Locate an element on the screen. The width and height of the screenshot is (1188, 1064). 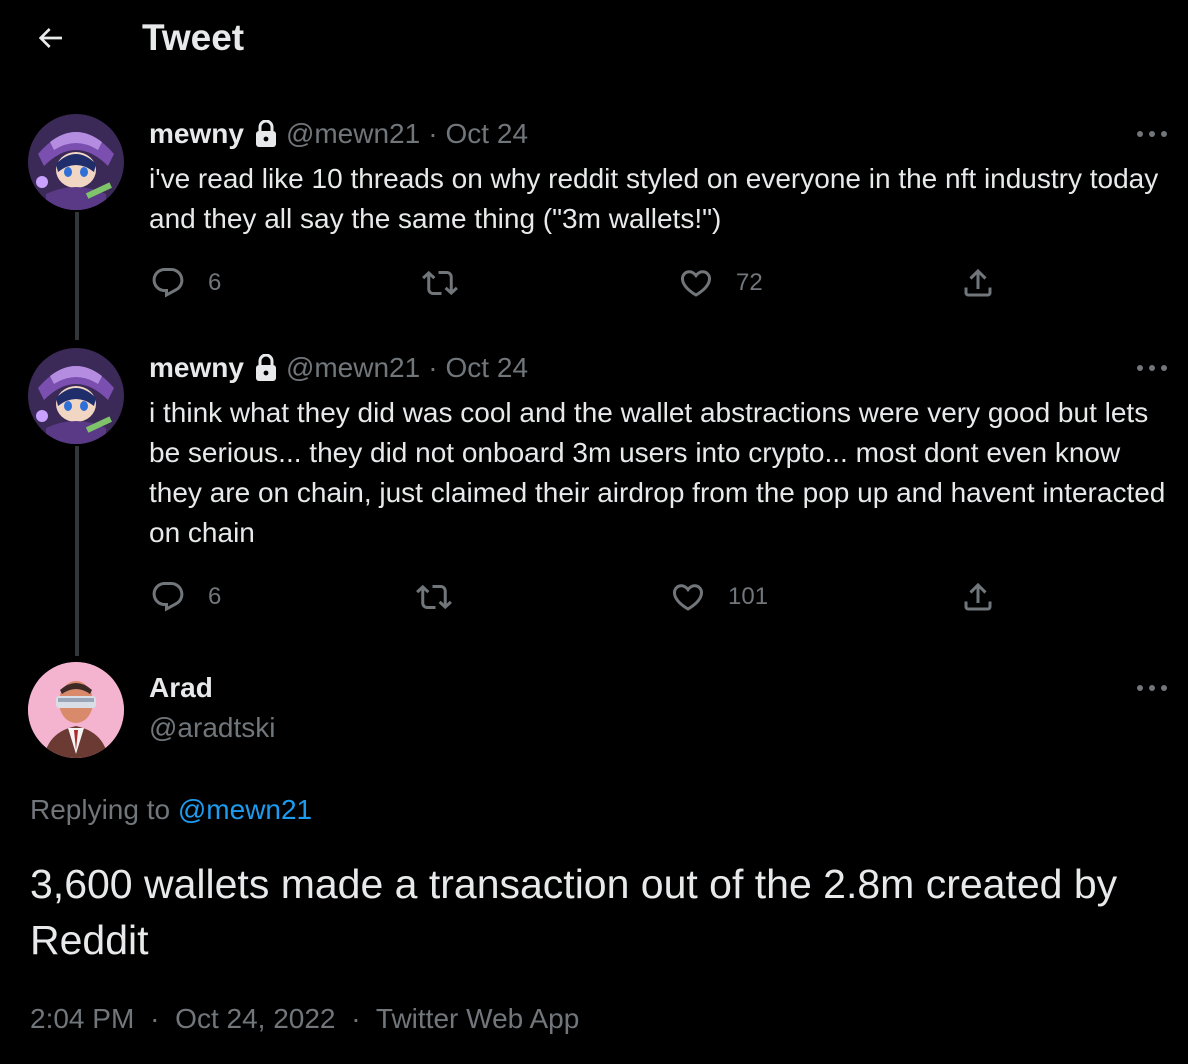
like-button: 101 is located at coordinates (719, 597).